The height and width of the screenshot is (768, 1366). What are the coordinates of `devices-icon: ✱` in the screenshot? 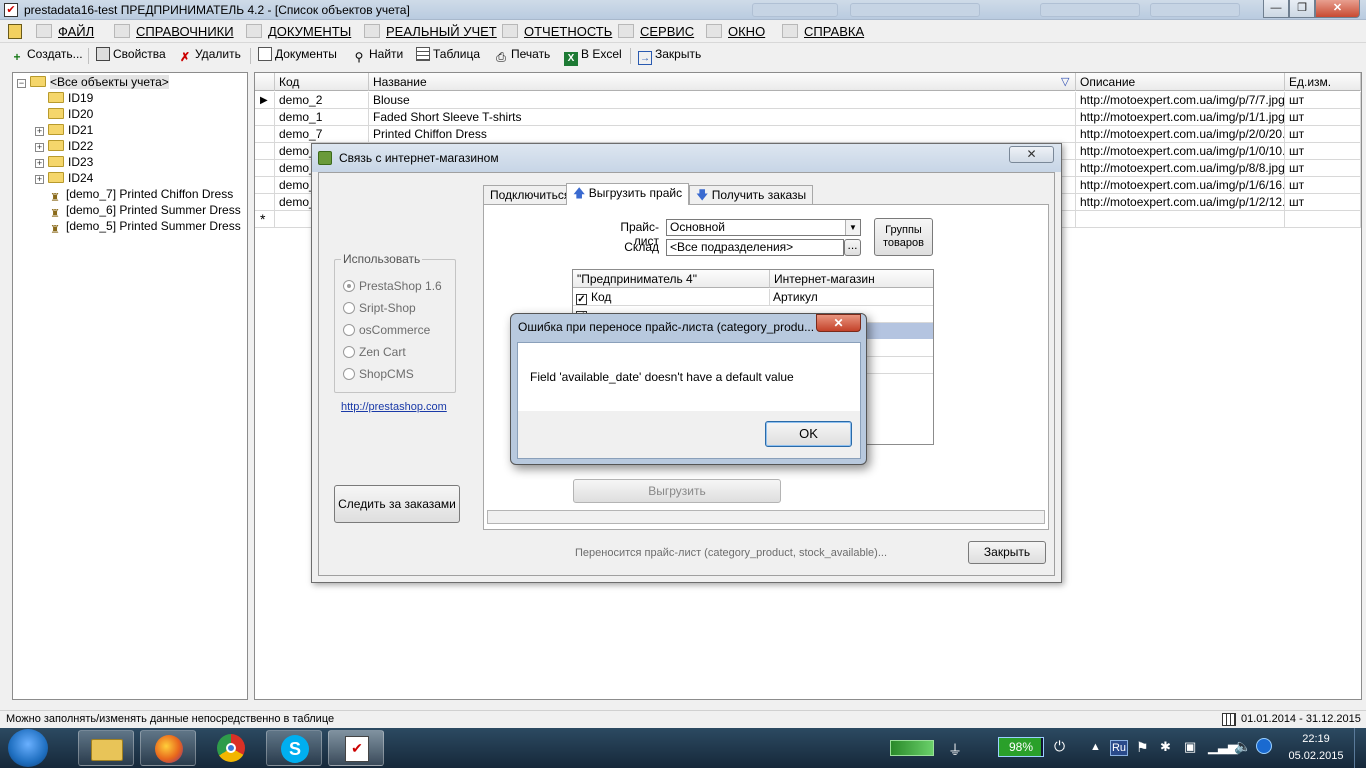 It's located at (1165, 747).